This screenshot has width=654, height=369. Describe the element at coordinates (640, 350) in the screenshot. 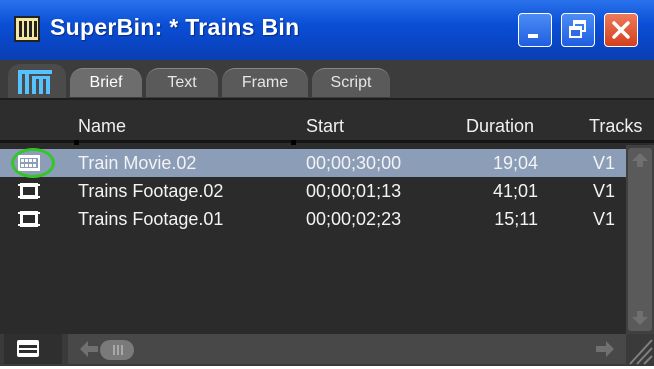

I see `resize-grip-icon` at that location.